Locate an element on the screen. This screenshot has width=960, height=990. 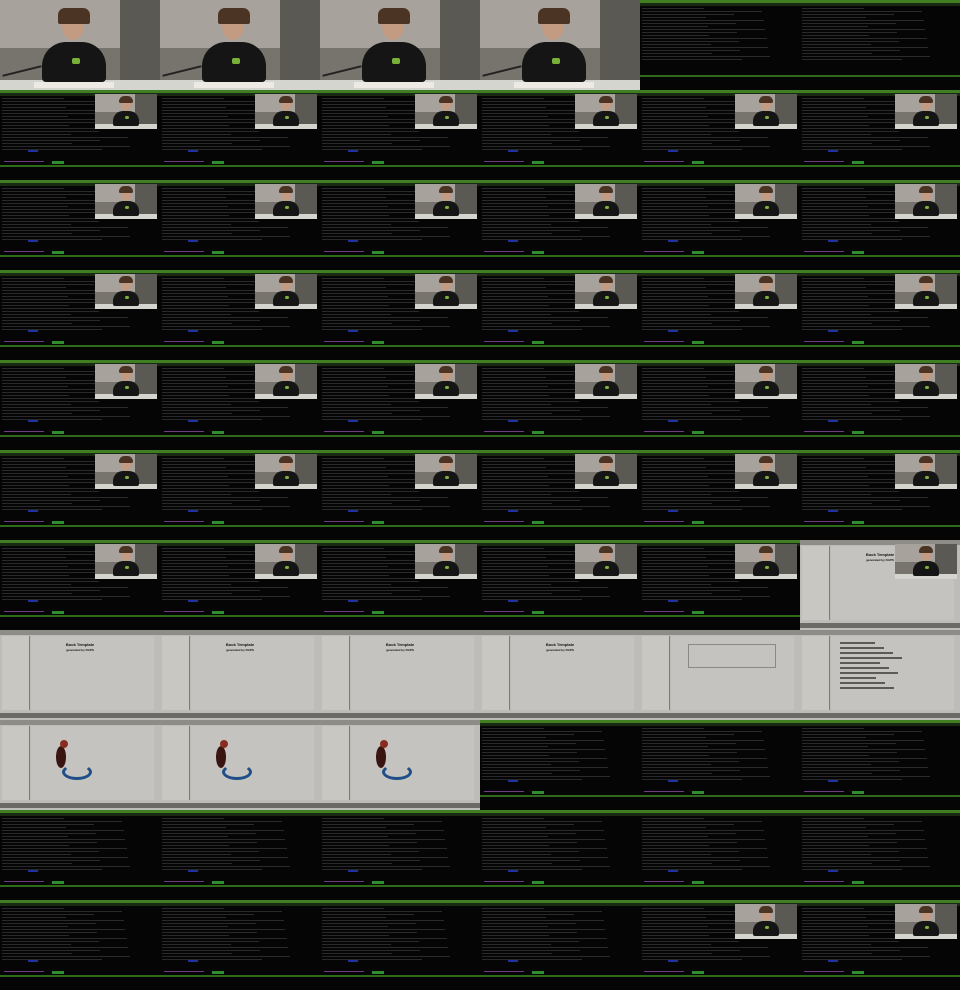
microphone is located at coordinates (22, 71).